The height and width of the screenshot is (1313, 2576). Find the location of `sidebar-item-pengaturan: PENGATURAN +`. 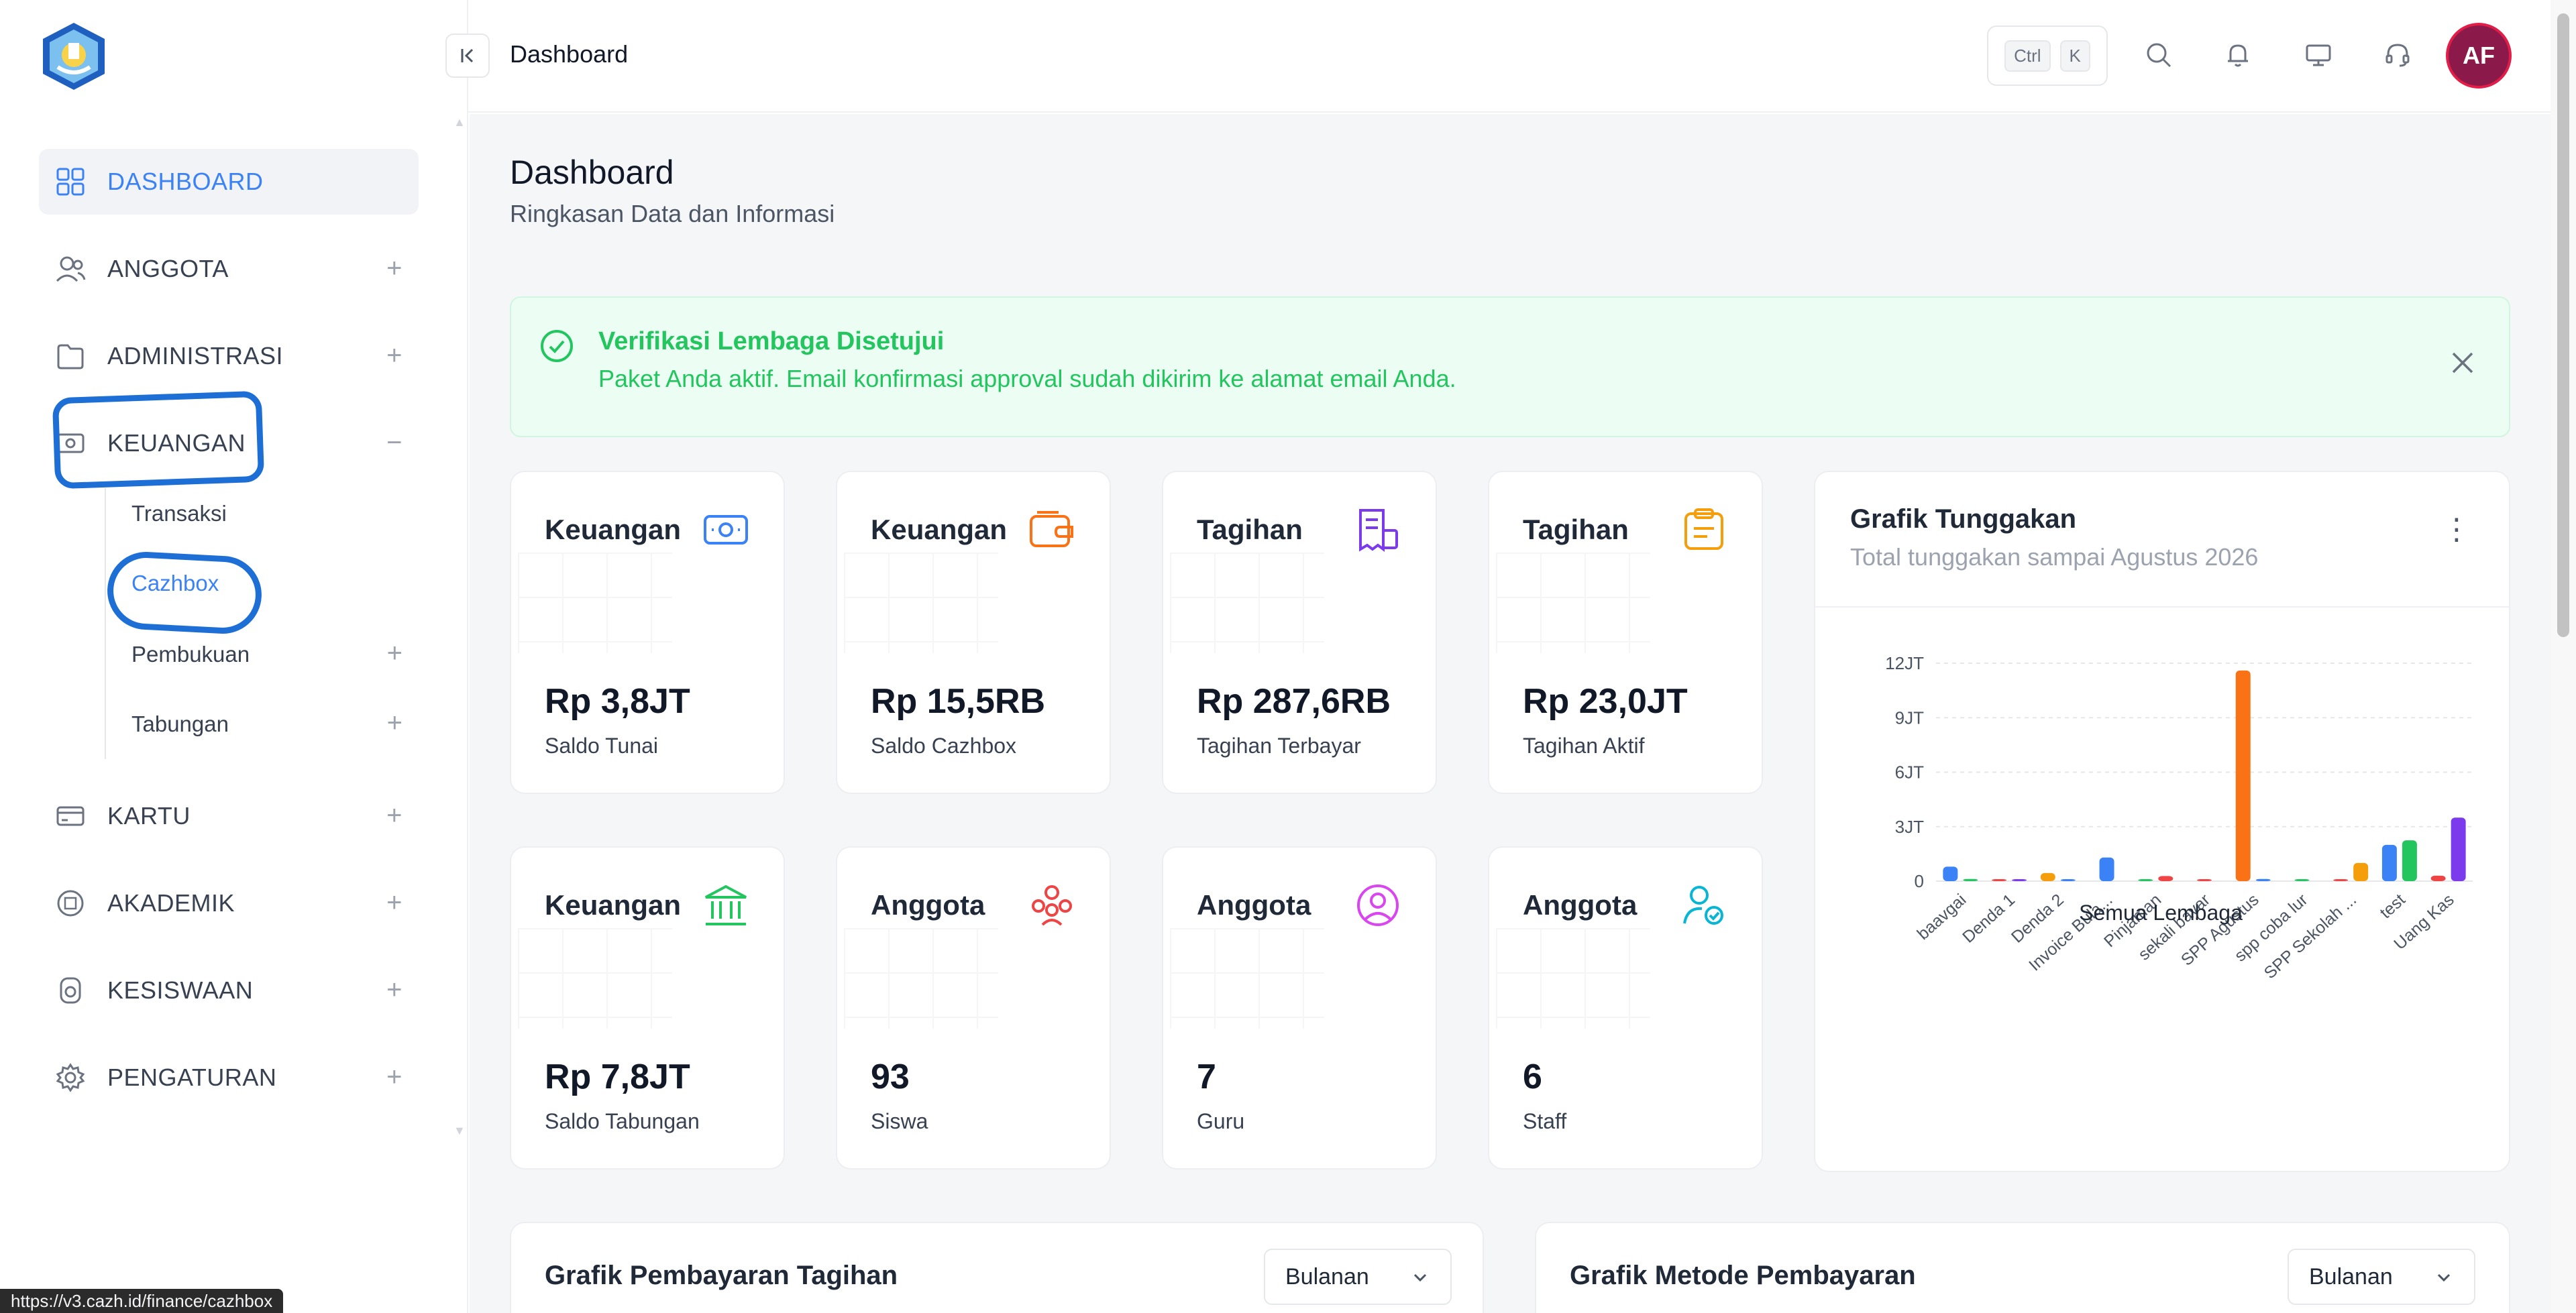

sidebar-item-pengaturan: PENGATURAN + is located at coordinates (229, 1077).